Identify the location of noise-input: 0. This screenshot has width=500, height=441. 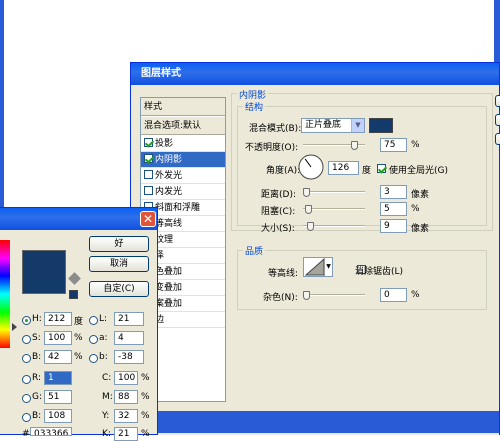
(393, 295).